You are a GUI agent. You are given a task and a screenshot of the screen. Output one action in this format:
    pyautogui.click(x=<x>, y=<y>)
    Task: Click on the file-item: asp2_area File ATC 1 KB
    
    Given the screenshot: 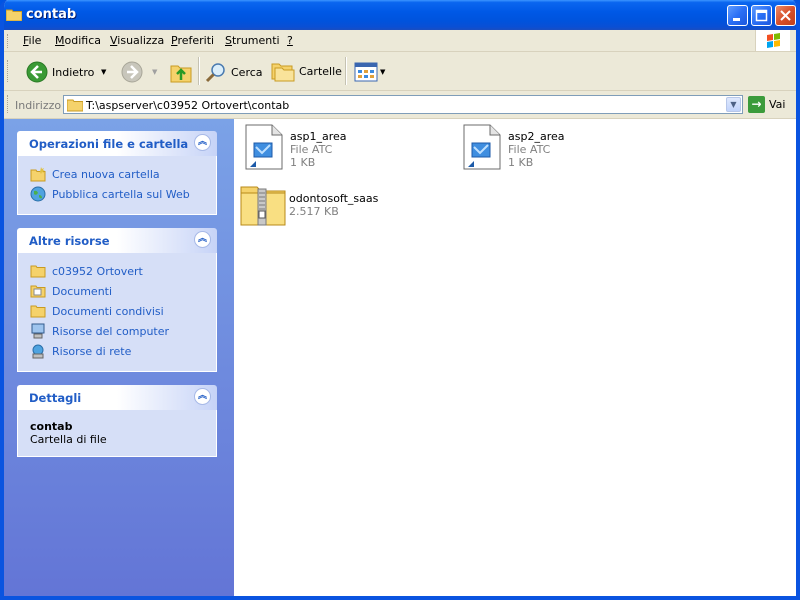 What is the action you would take?
    pyautogui.click(x=511, y=147)
    